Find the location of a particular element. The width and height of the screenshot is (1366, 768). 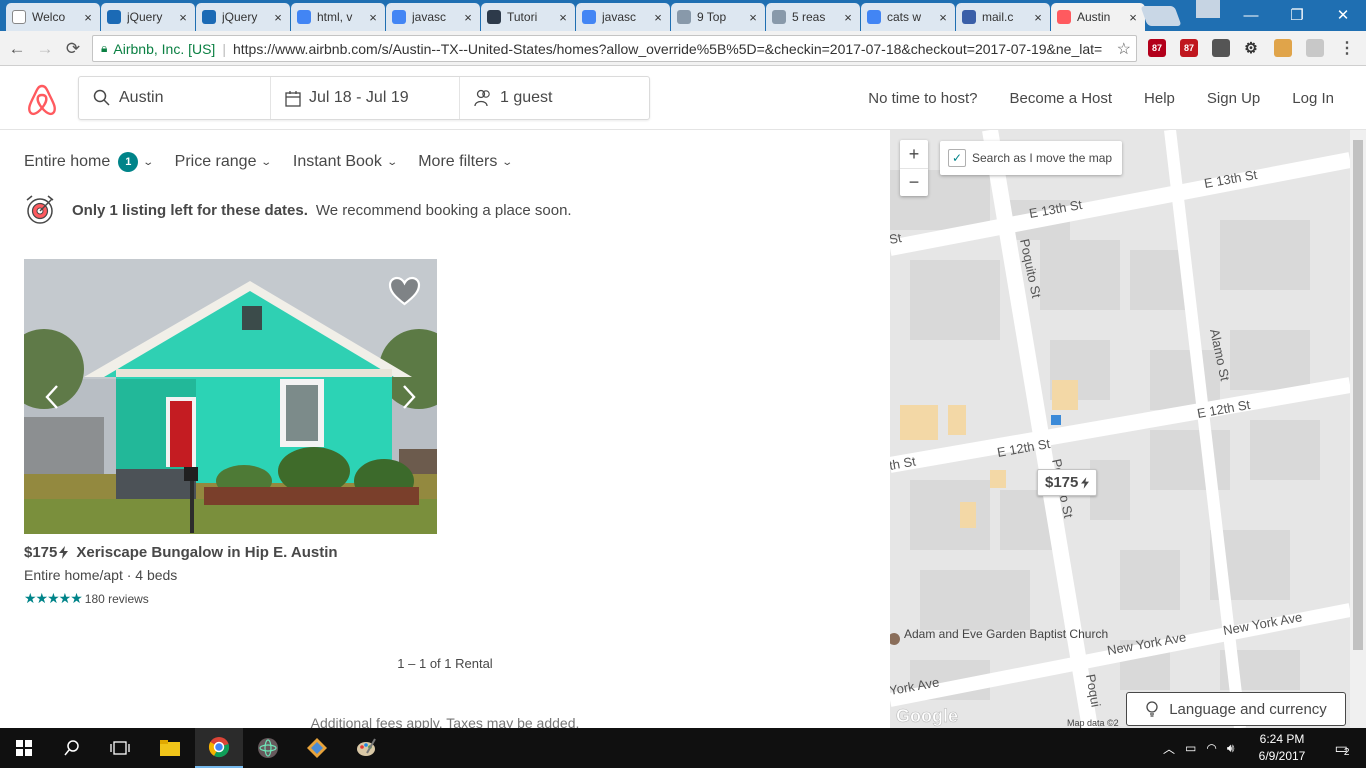

notification-center-icon: ▭ 2 is located at coordinates (1342, 748).